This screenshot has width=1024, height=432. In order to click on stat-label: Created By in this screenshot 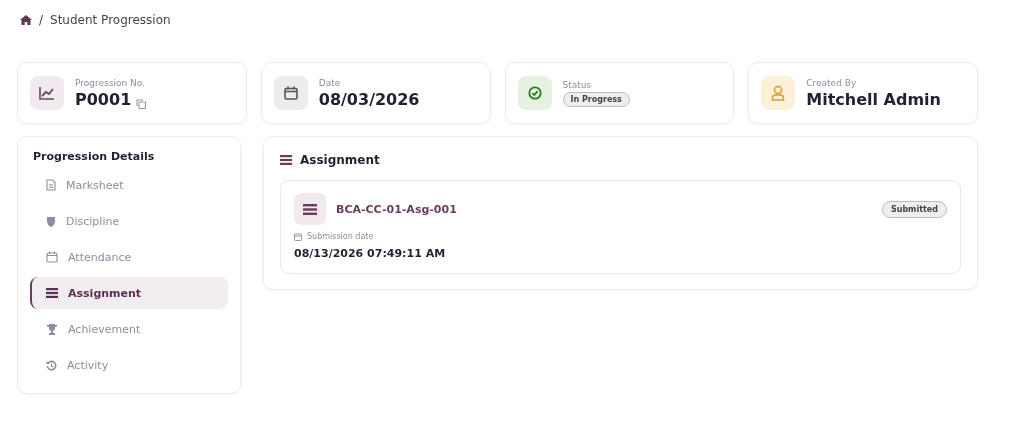, I will do `click(832, 82)`.